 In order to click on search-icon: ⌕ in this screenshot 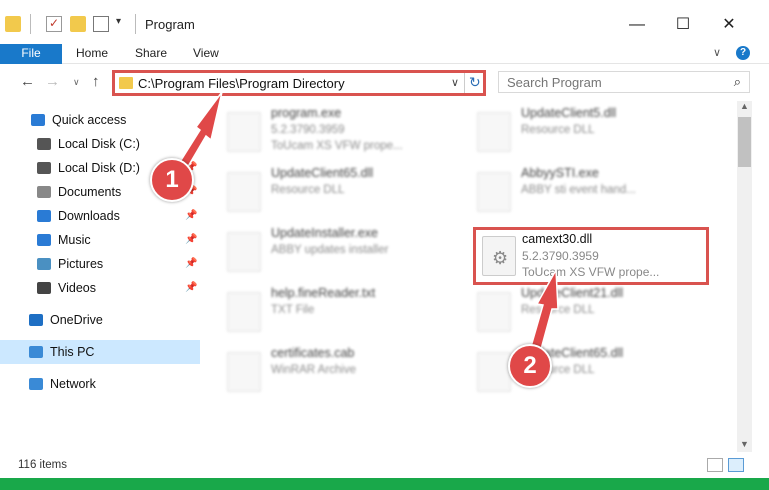, I will do `click(737, 81)`.